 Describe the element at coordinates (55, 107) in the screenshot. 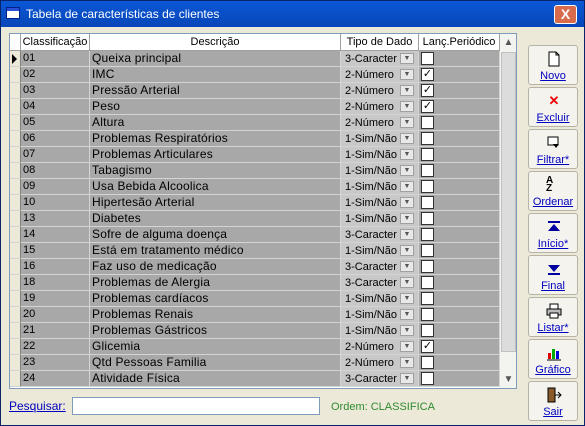

I see `cell-classificacao: 04` at that location.